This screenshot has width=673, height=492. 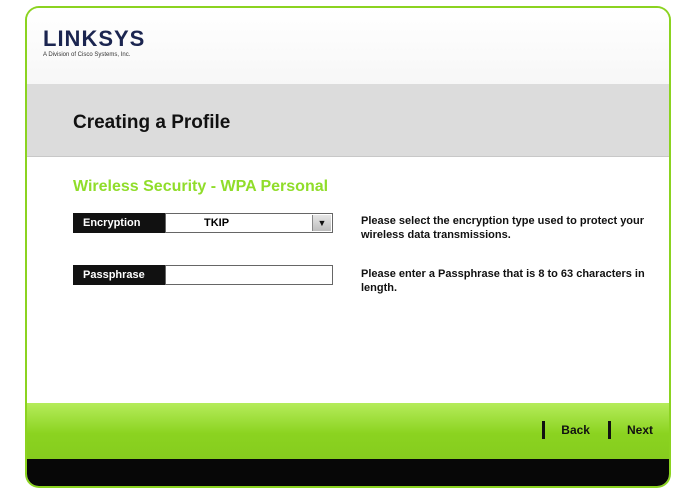 I want to click on passphrase-label: Passphrase, so click(x=119, y=275).